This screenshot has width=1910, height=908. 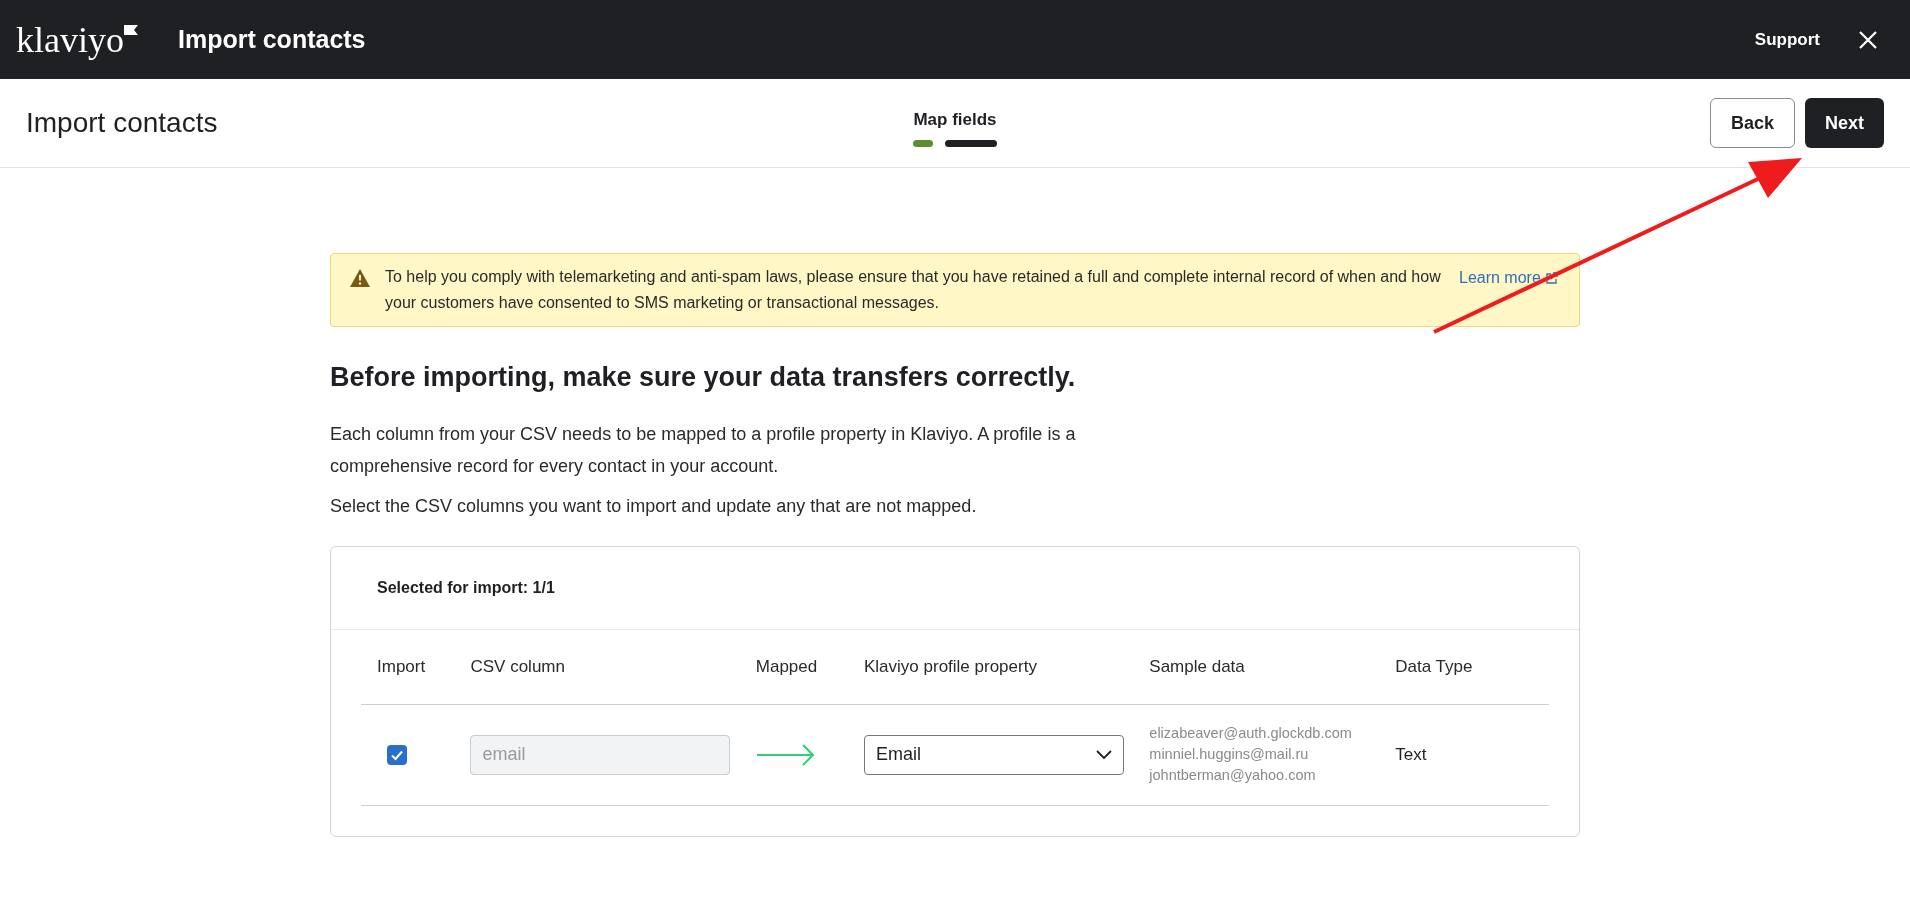 I want to click on column-header: Import, so click(x=401, y=666).